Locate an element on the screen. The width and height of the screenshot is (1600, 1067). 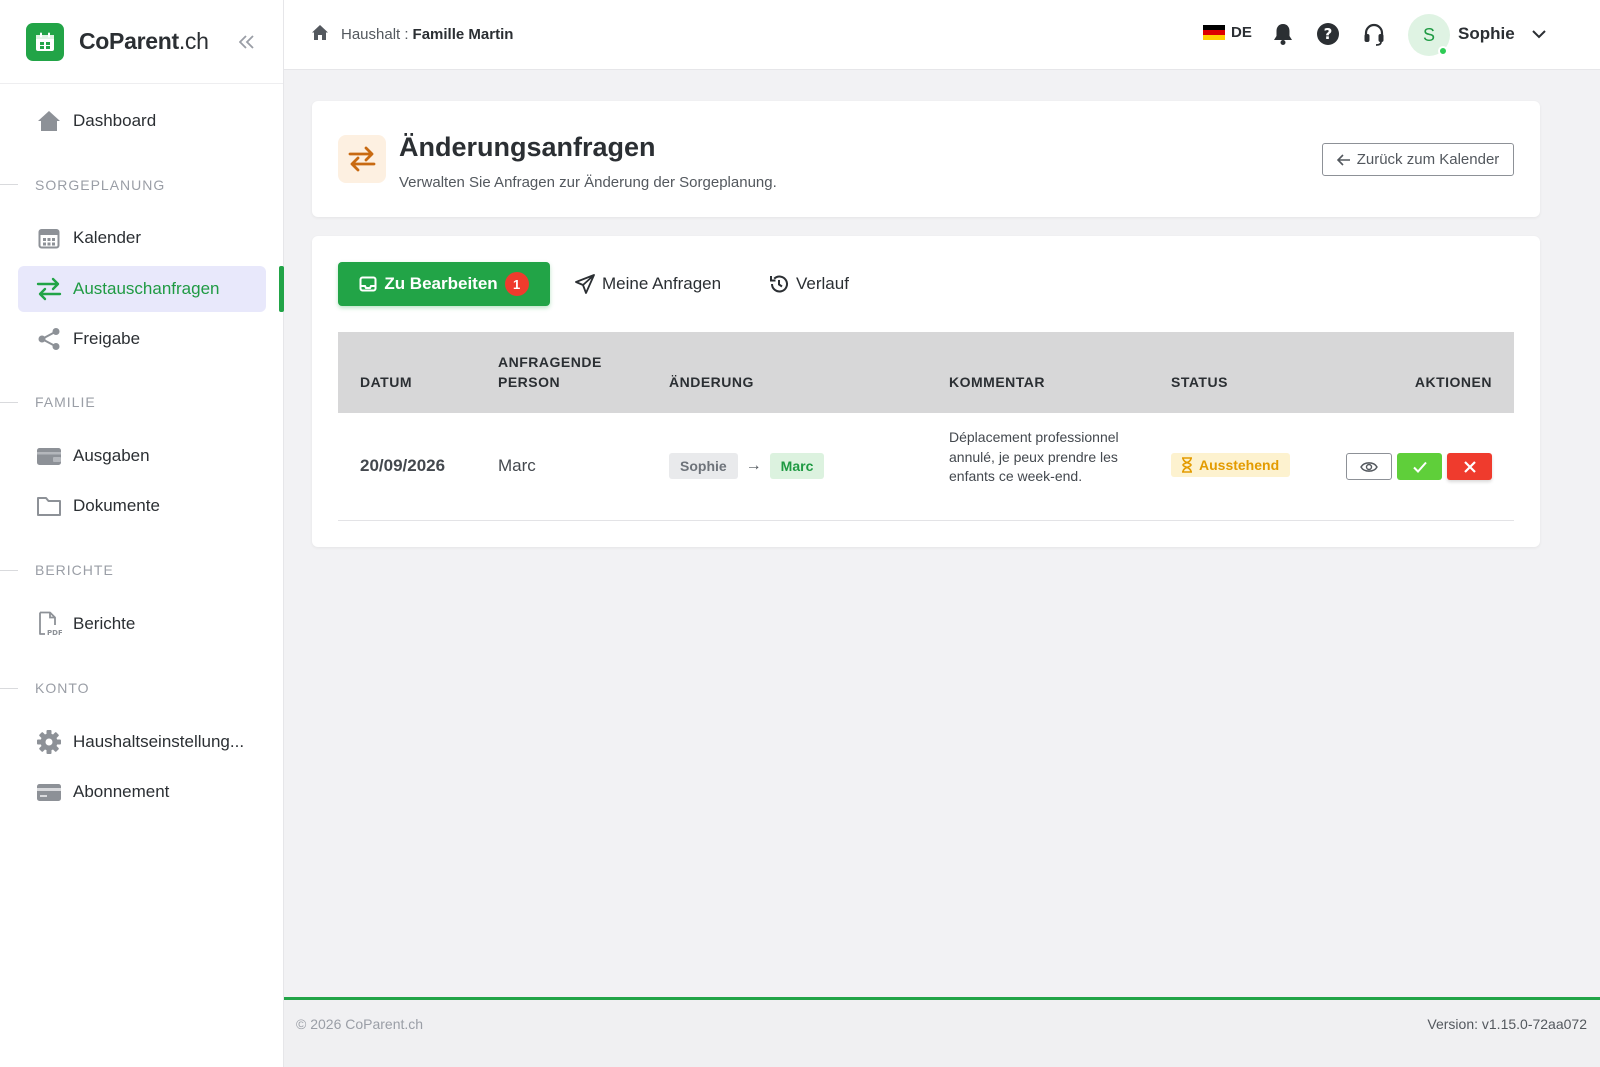
sidebar-item-label: Ausgaben is located at coordinates (111, 455).